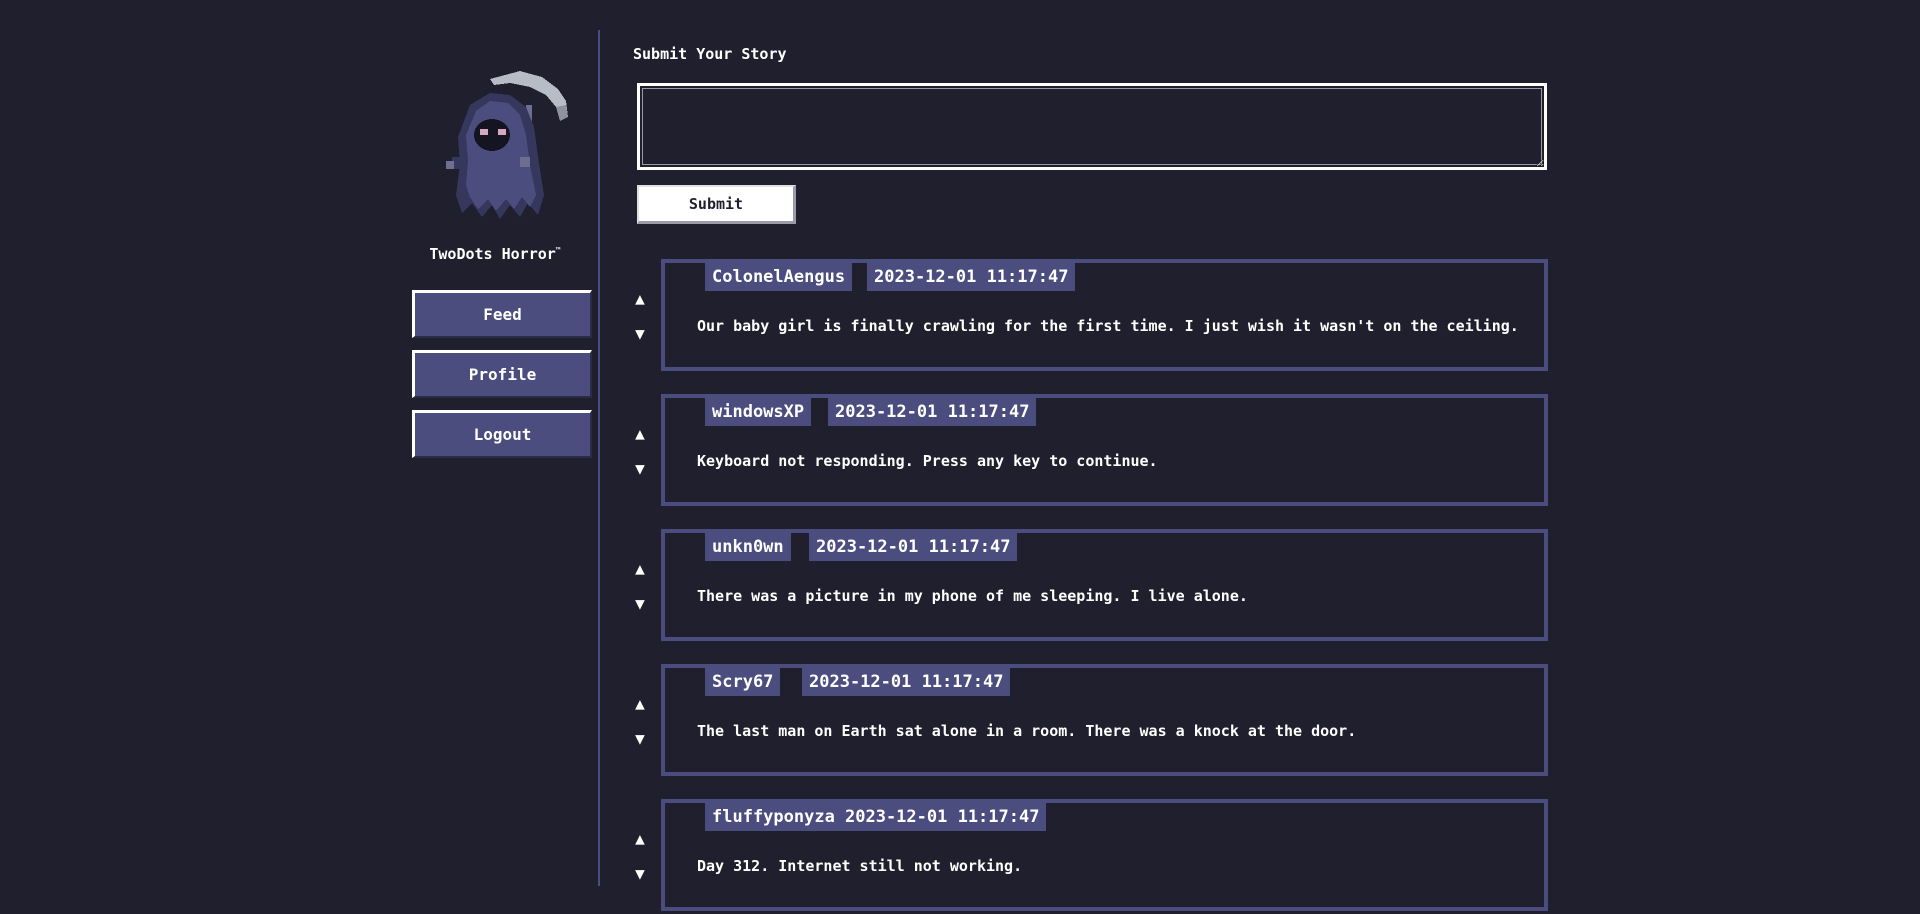  I want to click on post-author: Scry67, so click(743, 682).